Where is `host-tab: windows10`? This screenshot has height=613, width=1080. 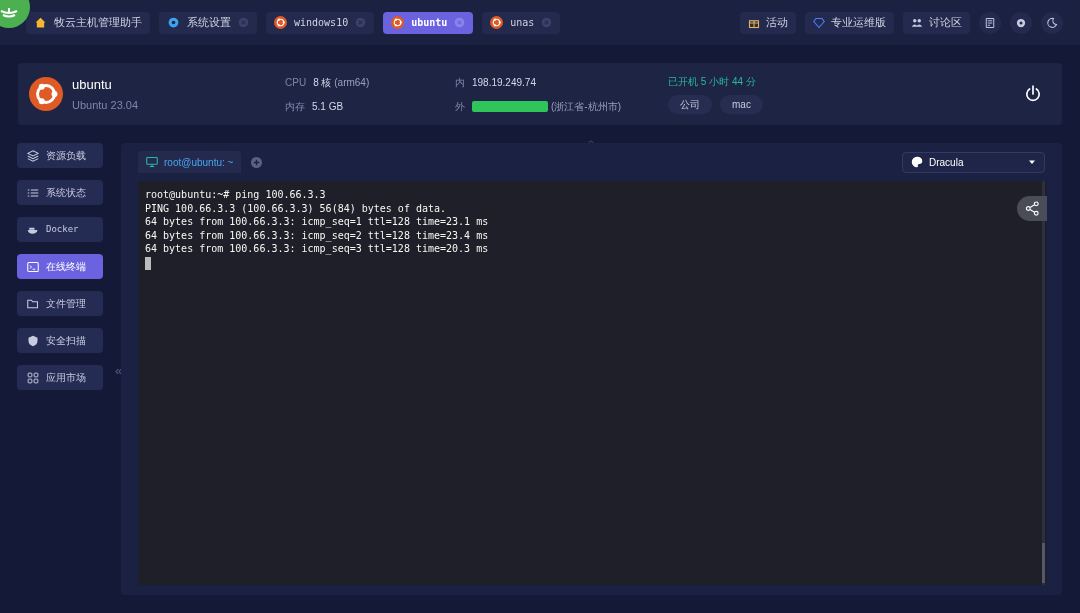 host-tab: windows10 is located at coordinates (320, 22).